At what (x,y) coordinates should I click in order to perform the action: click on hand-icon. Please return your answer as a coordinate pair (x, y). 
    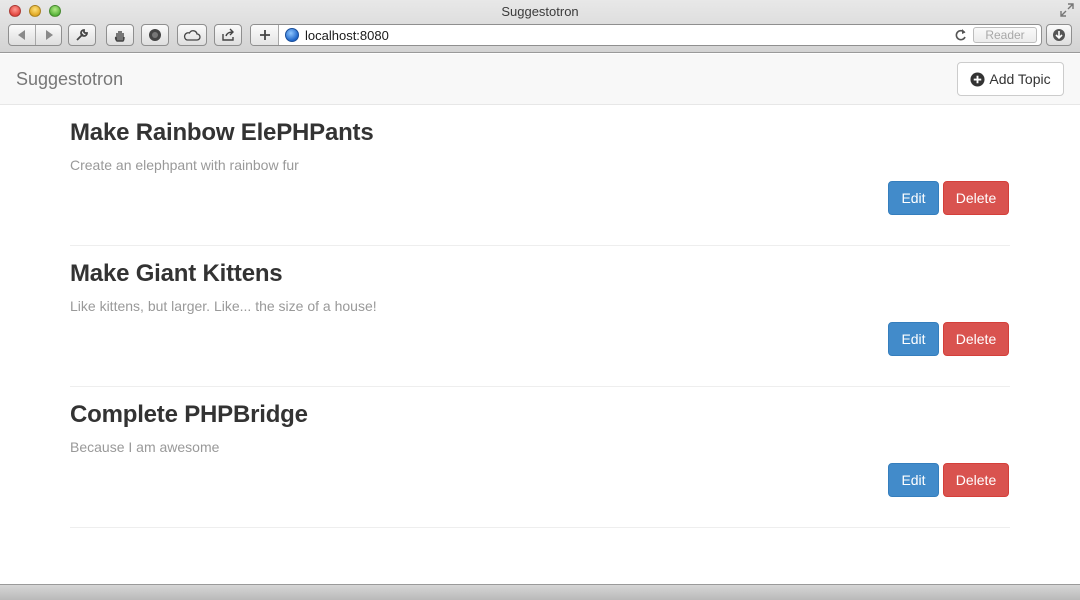
    Looking at the image, I should click on (119, 36).